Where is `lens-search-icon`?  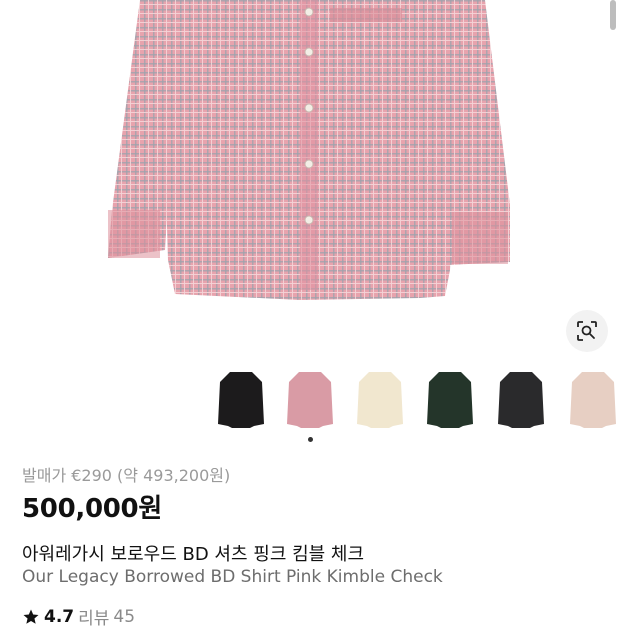 lens-search-icon is located at coordinates (587, 331).